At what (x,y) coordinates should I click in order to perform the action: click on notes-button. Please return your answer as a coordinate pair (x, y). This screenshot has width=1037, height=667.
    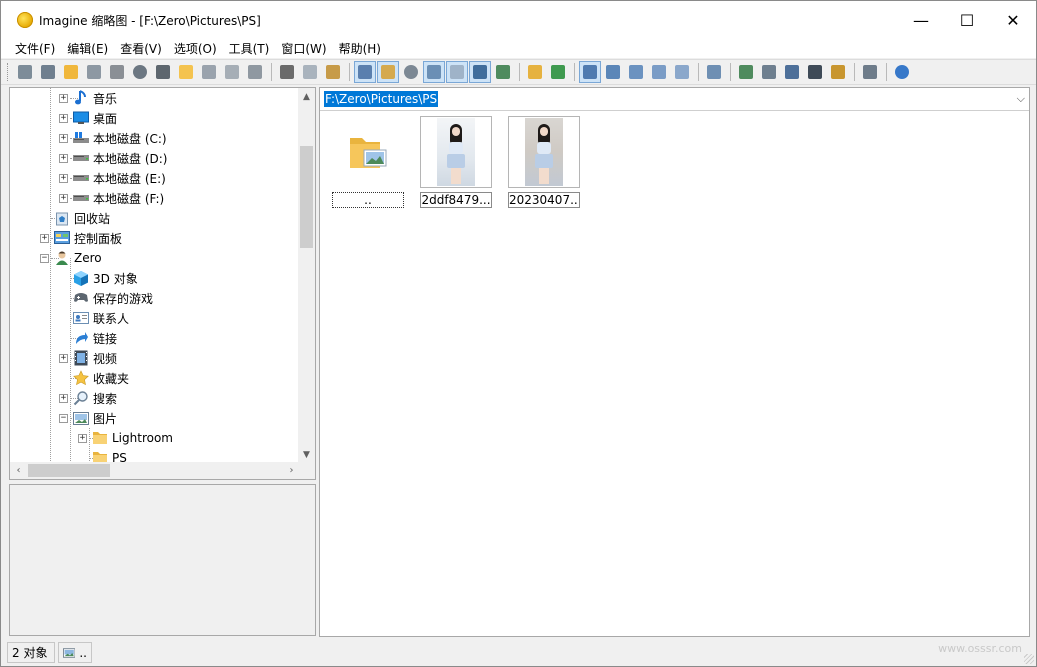
    Looking at the image, I should click on (870, 72).